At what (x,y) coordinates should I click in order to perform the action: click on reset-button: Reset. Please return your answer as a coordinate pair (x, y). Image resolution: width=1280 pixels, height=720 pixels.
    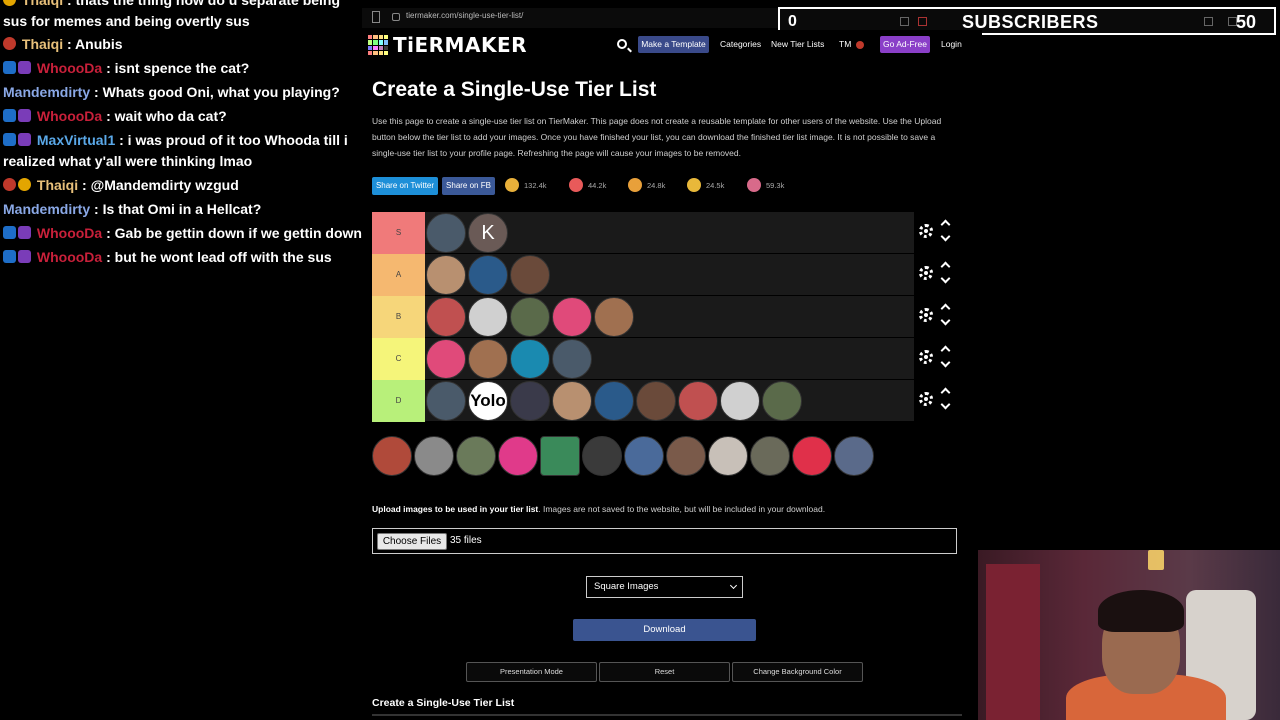
    Looking at the image, I should click on (664, 672).